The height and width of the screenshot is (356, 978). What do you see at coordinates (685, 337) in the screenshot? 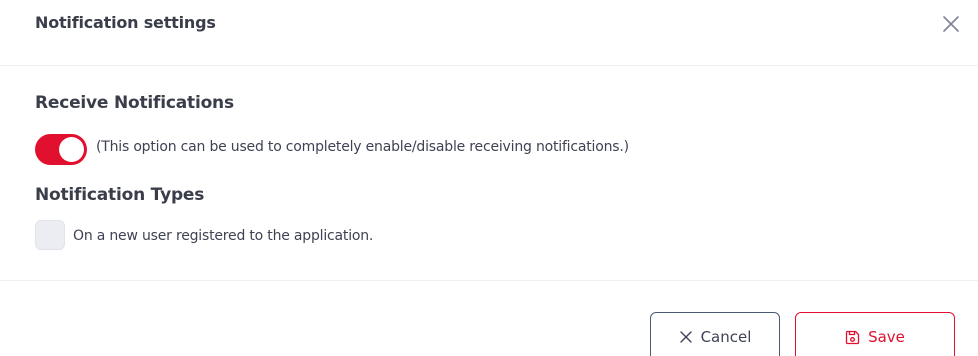
I see `x-icon` at bounding box center [685, 337].